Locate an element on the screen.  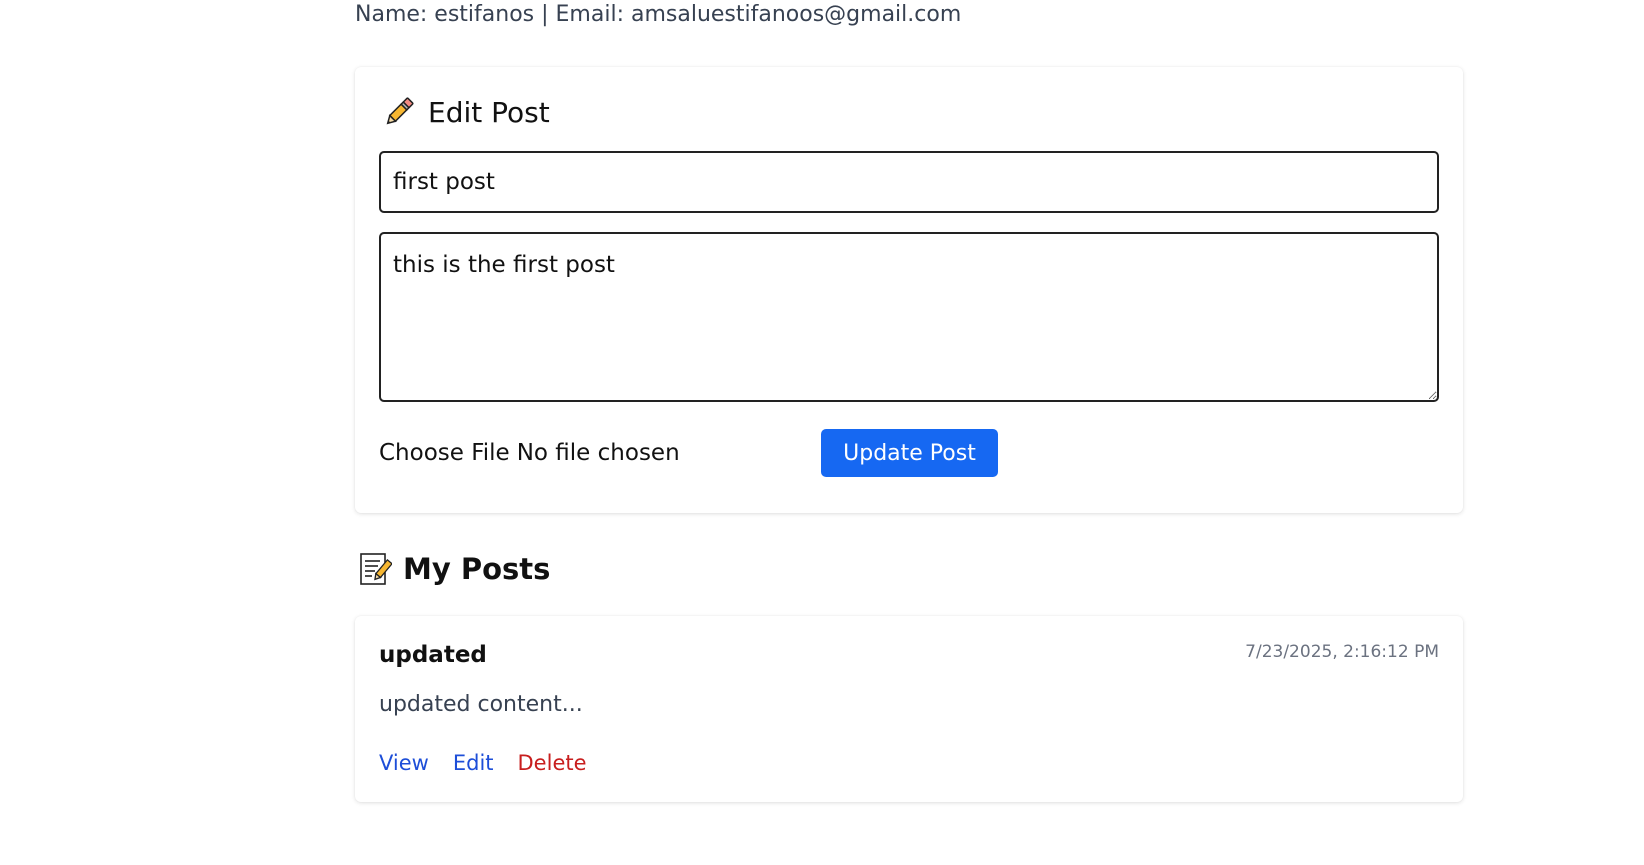
memo-icon is located at coordinates (374, 569).